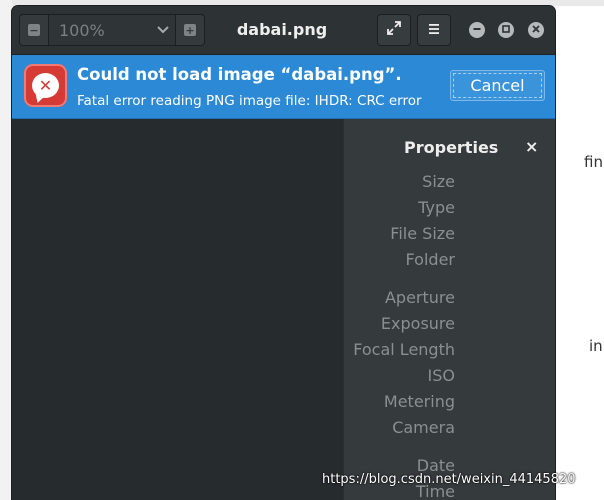 Image resolution: width=604 pixels, height=500 pixels. I want to click on window-title: dabai.png, so click(282, 29).